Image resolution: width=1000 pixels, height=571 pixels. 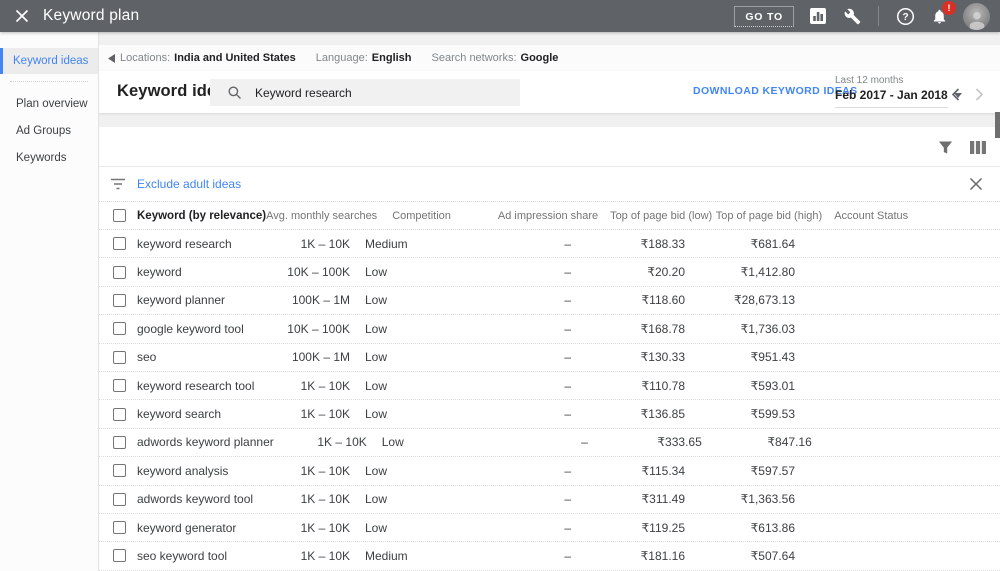 I want to click on help-icon: ?, so click(x=905, y=16).